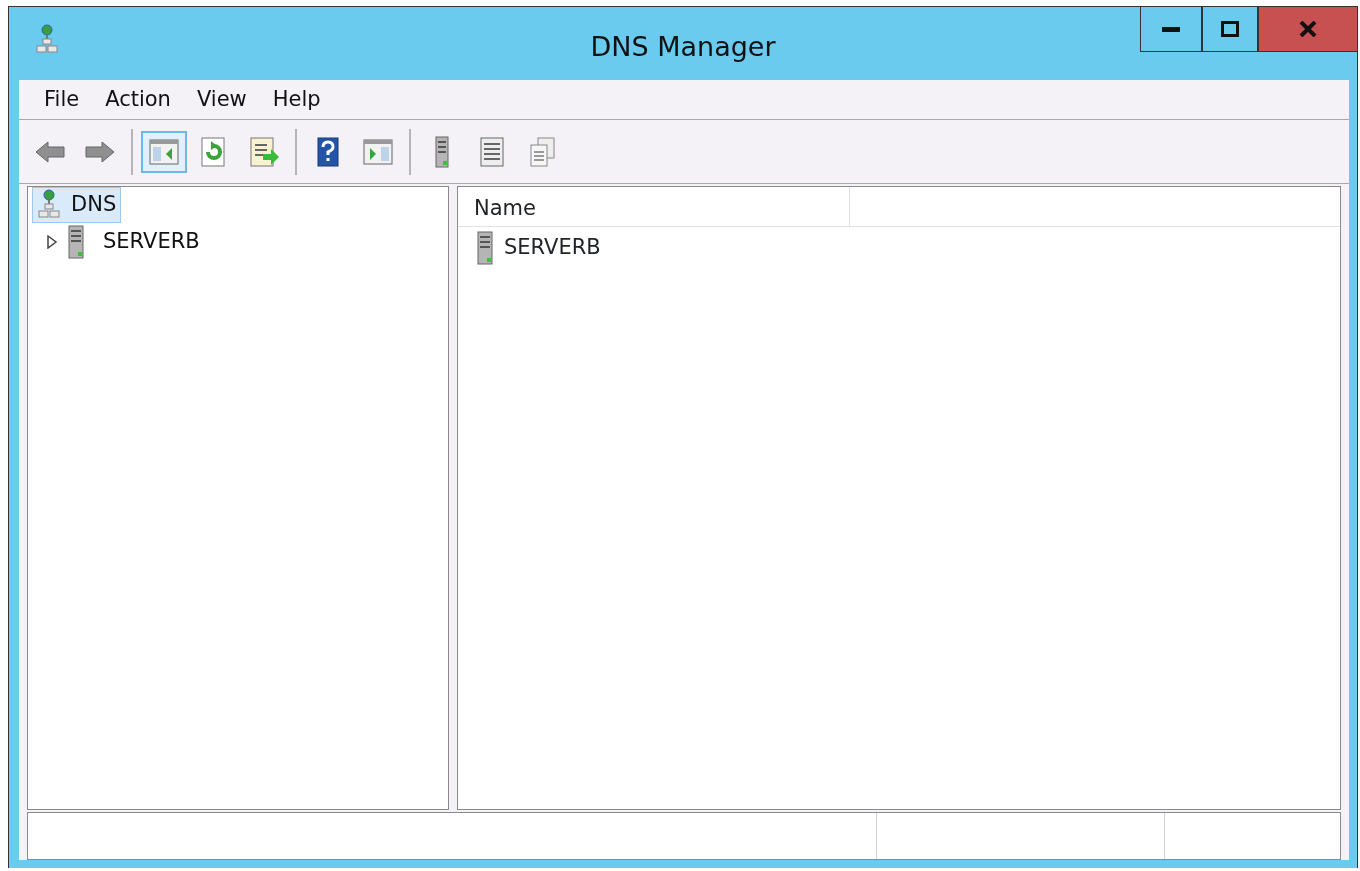 Image resolution: width=1360 pixels, height=871 pixels. Describe the element at coordinates (296, 99) in the screenshot. I see `menu-item: Help` at that location.